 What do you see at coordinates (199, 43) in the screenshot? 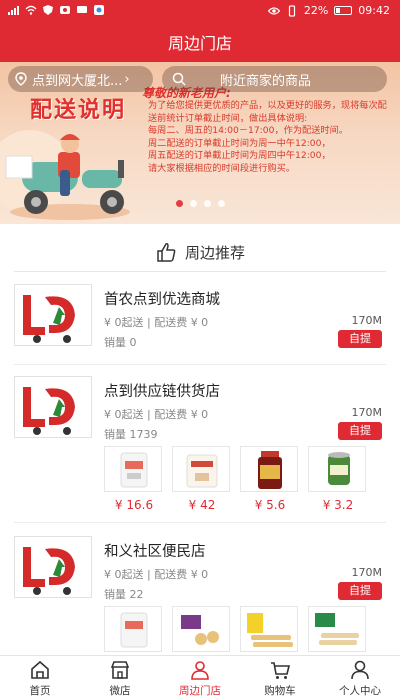
I see `page-title: 周边门店` at bounding box center [199, 43].